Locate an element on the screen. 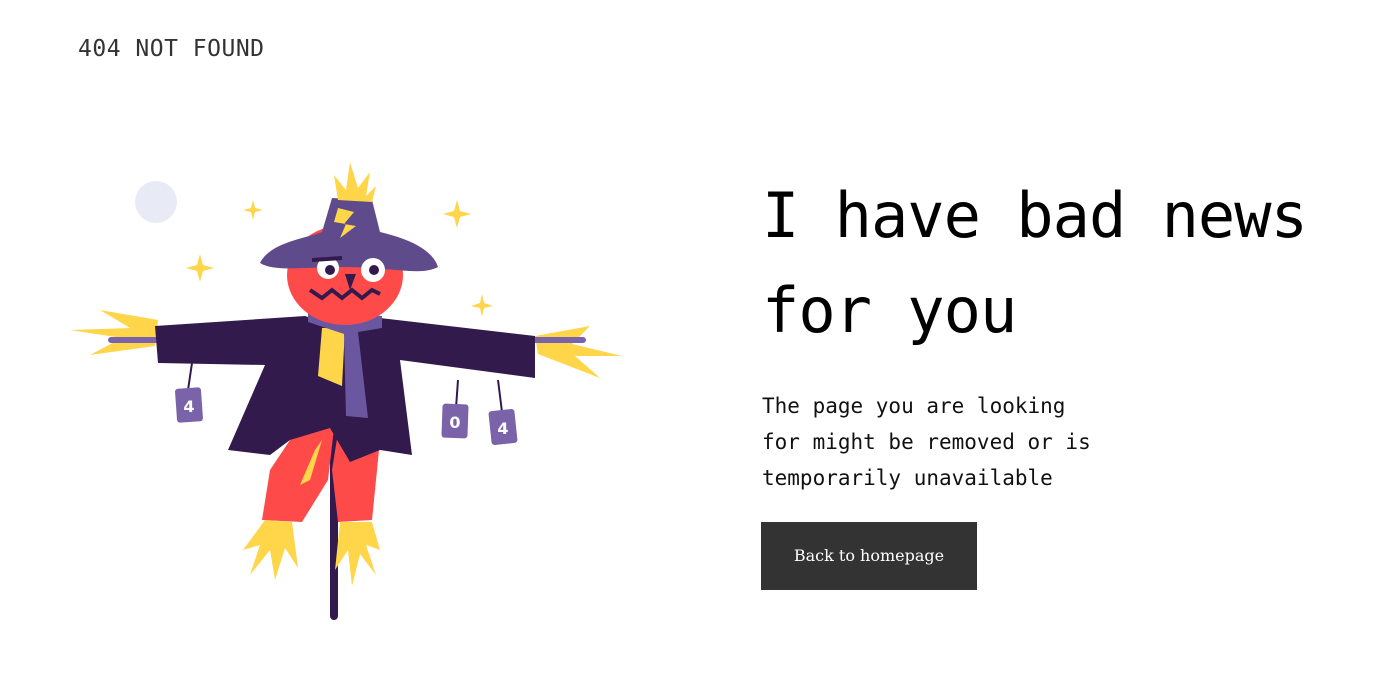 The image size is (1381, 689). can-digit: 0 is located at coordinates (454, 422).